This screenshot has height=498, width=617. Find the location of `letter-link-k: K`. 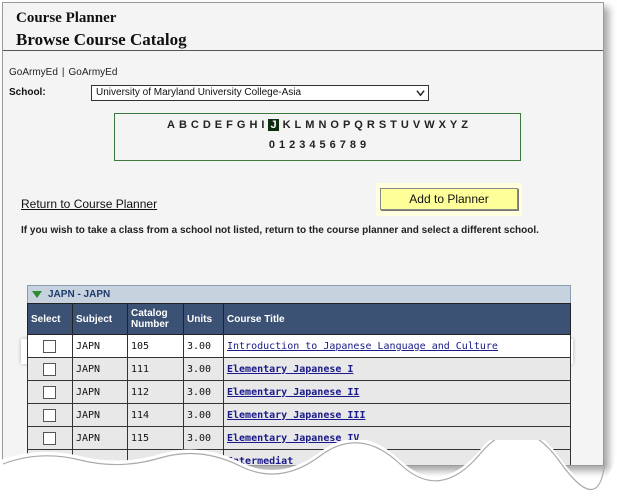

letter-link-k: K is located at coordinates (287, 125).